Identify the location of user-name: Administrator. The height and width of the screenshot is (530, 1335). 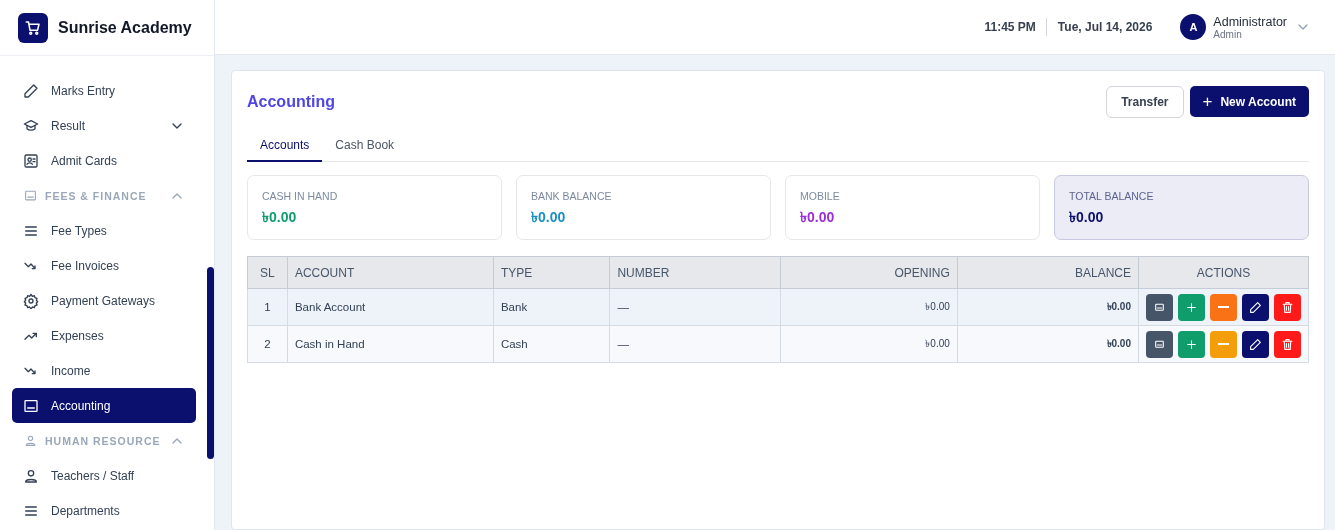
(1250, 21).